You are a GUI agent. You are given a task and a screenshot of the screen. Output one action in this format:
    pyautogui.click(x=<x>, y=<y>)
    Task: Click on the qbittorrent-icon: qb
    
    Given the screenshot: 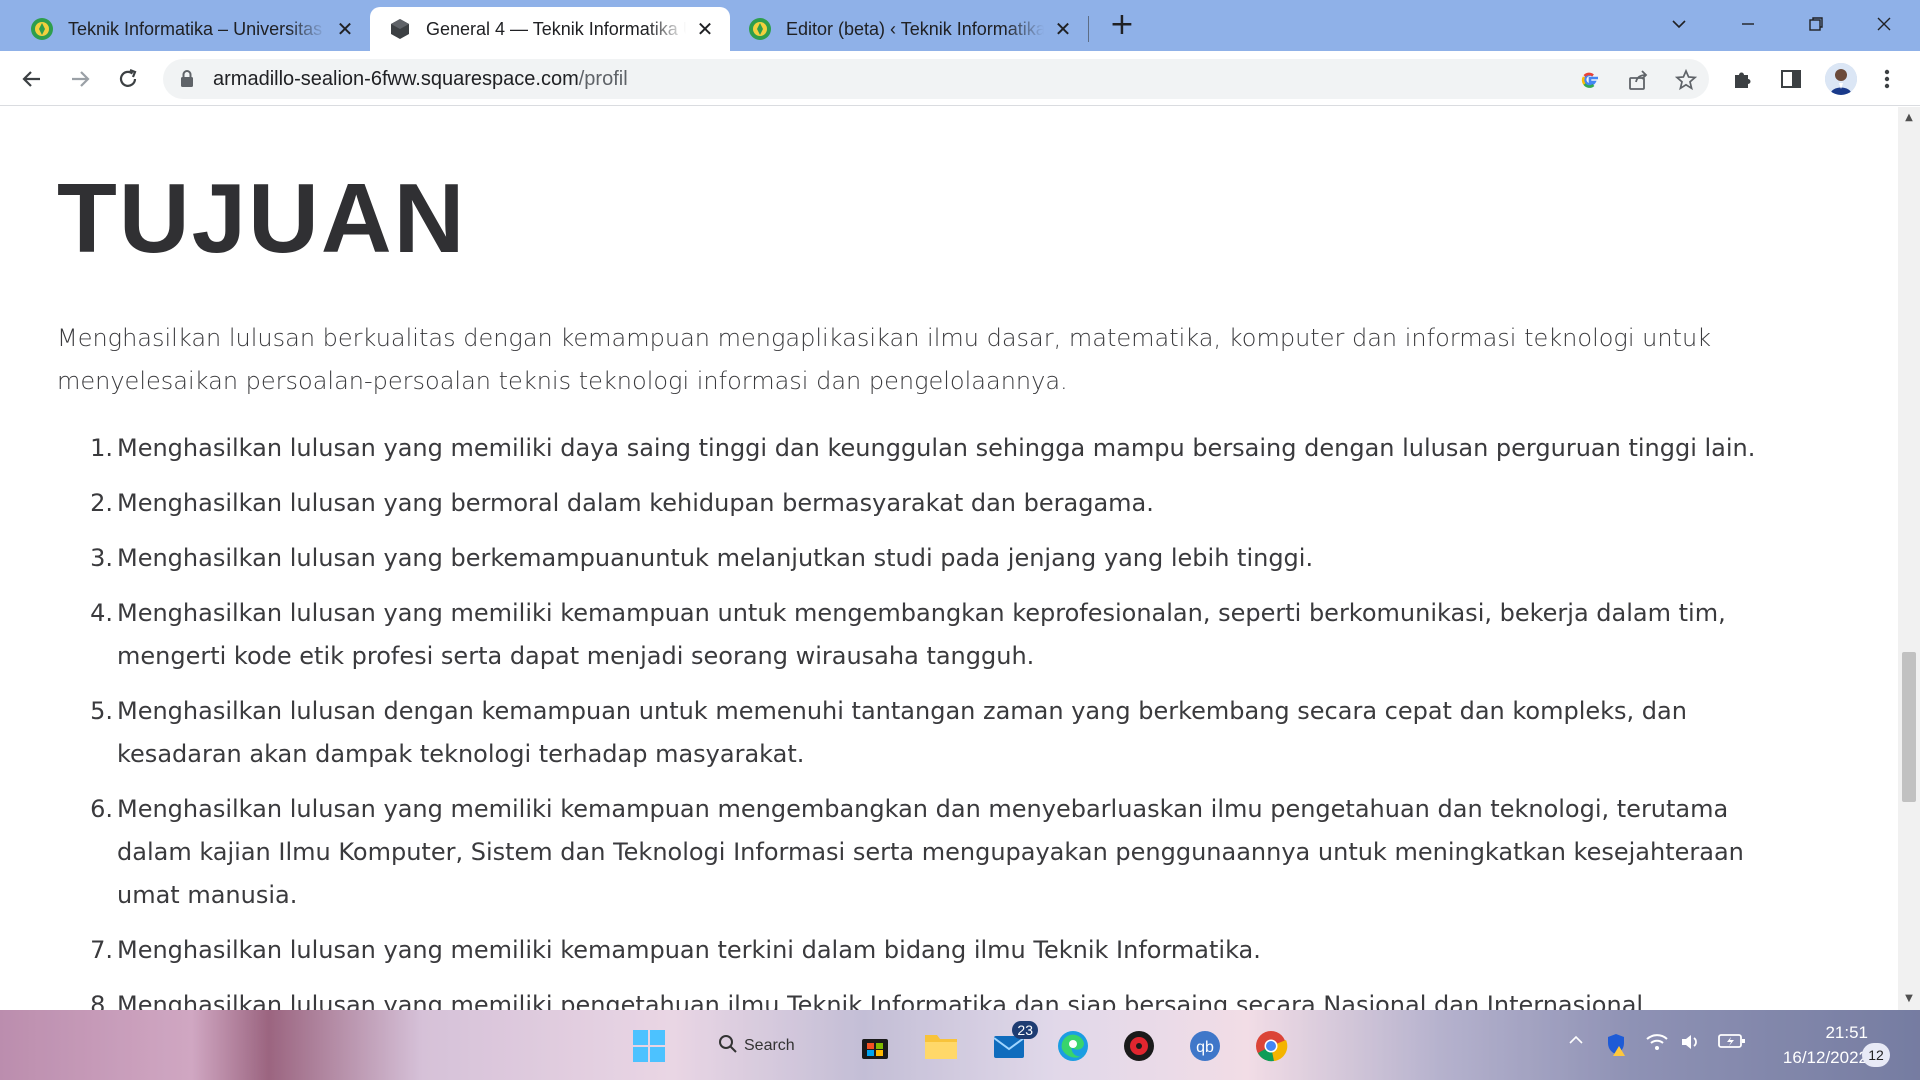 What is the action you would take?
    pyautogui.click(x=1205, y=1046)
    